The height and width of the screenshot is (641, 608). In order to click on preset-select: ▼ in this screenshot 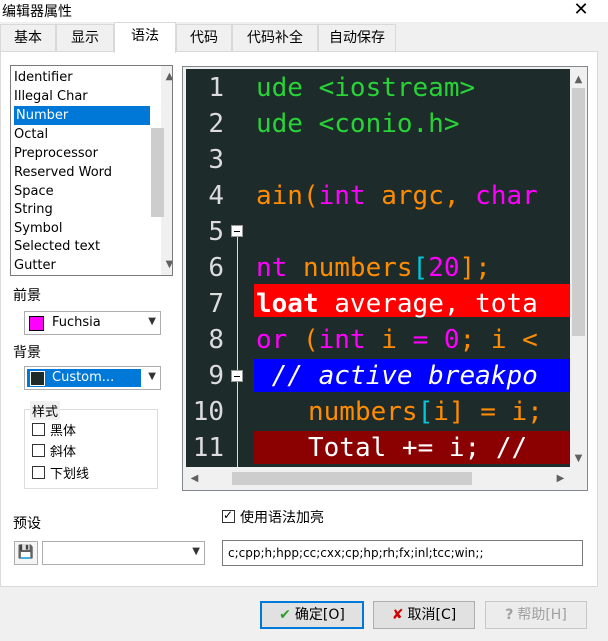, I will do `click(123, 553)`.